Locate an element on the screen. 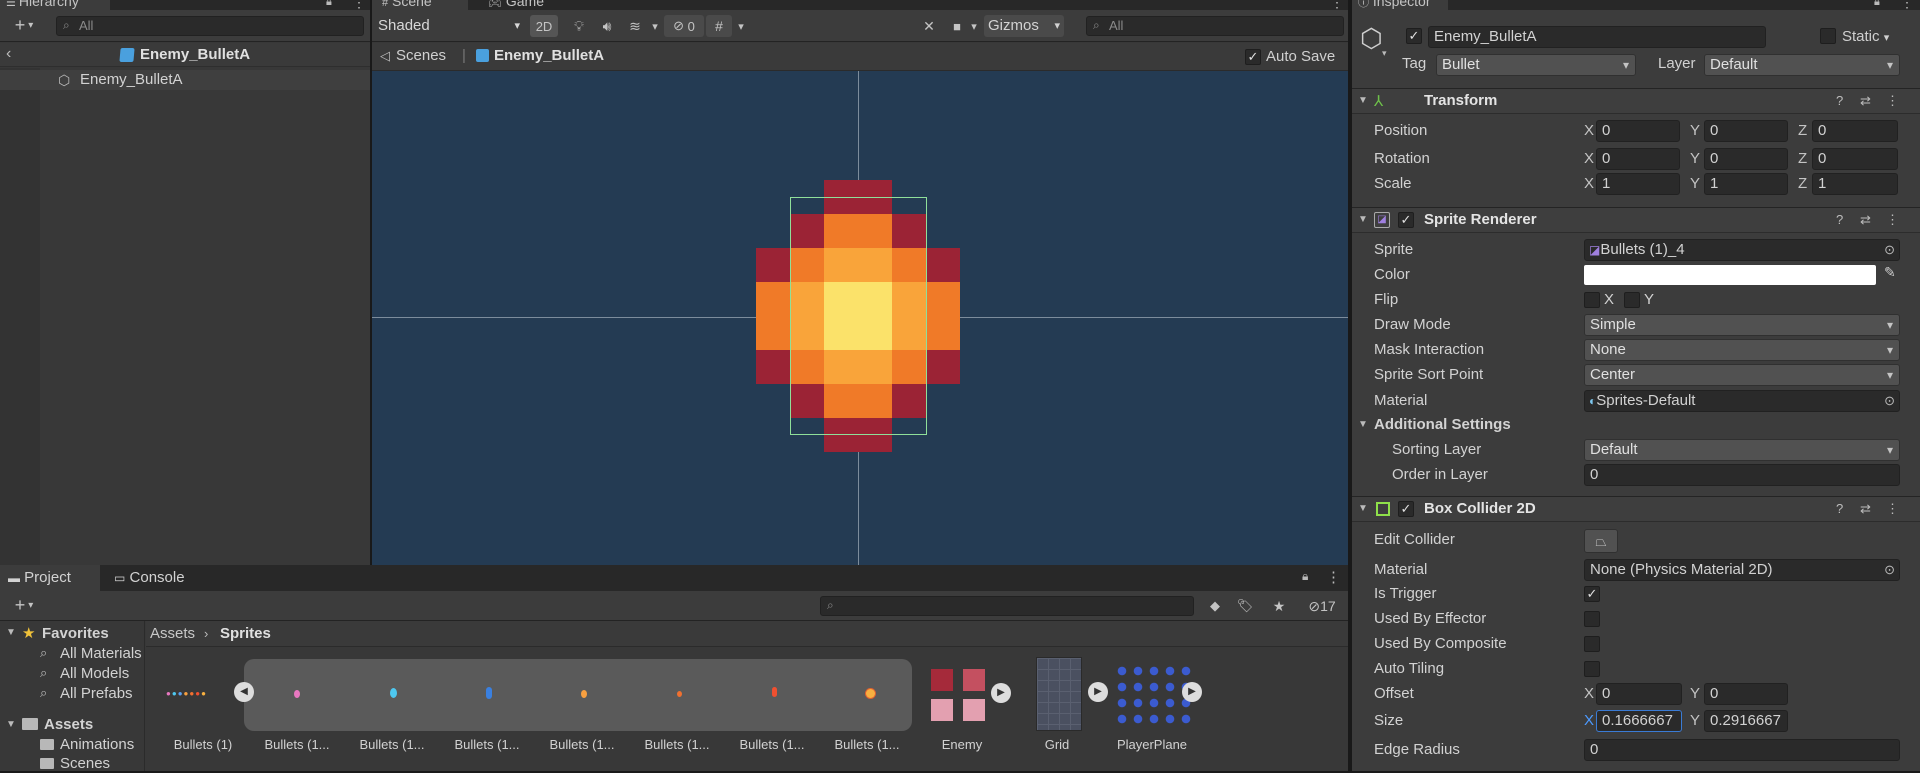  box-collider-enabled-checkbox: ✓ is located at coordinates (1406, 509).